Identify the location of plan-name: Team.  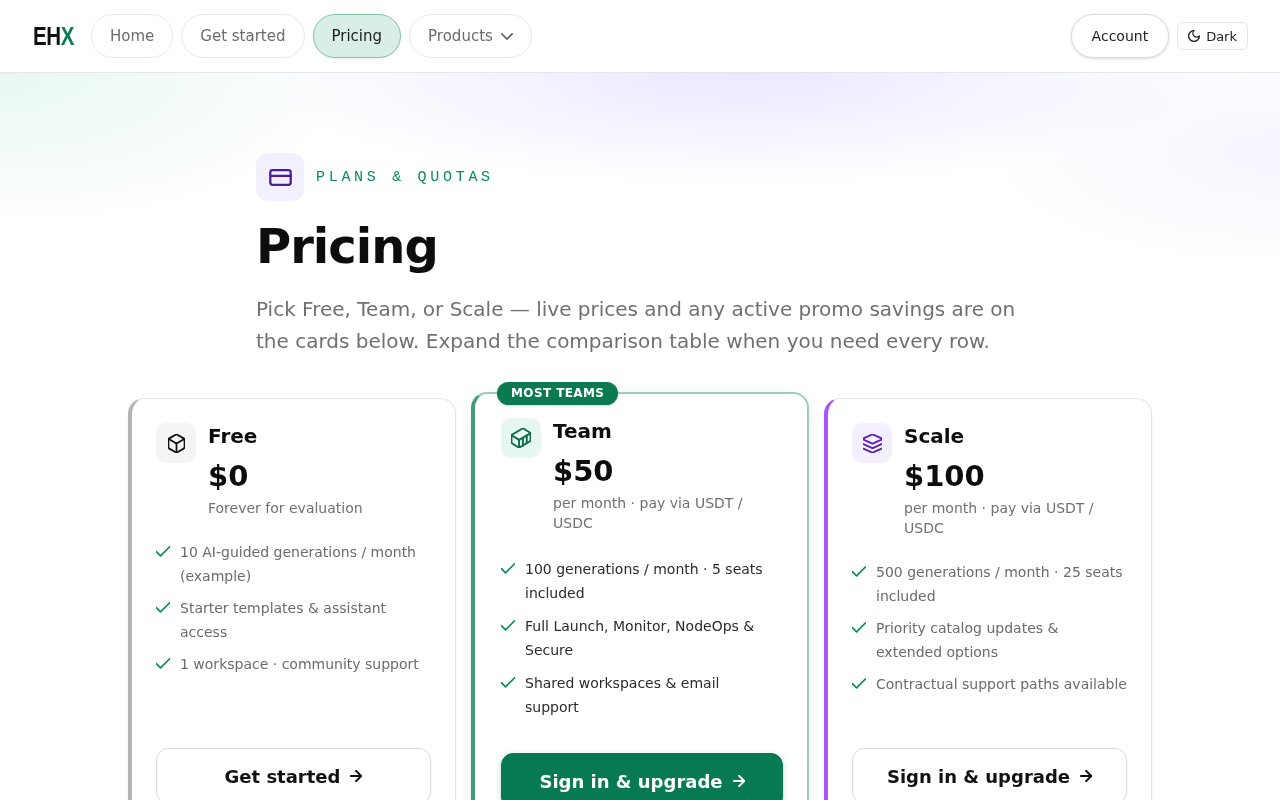
(583, 431).